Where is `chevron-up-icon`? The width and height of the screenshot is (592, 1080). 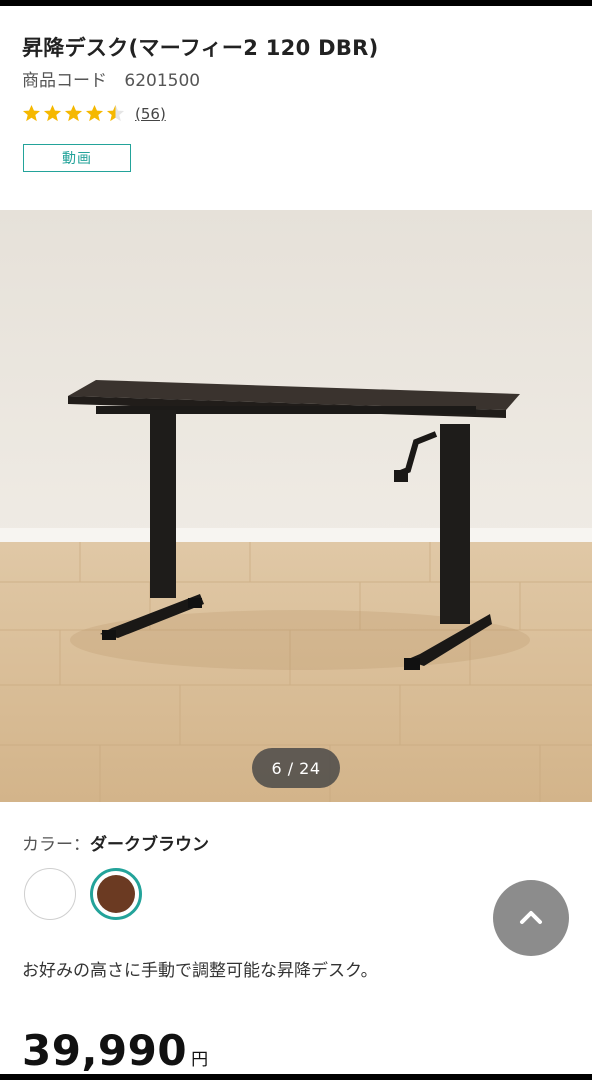 chevron-up-icon is located at coordinates (531, 917).